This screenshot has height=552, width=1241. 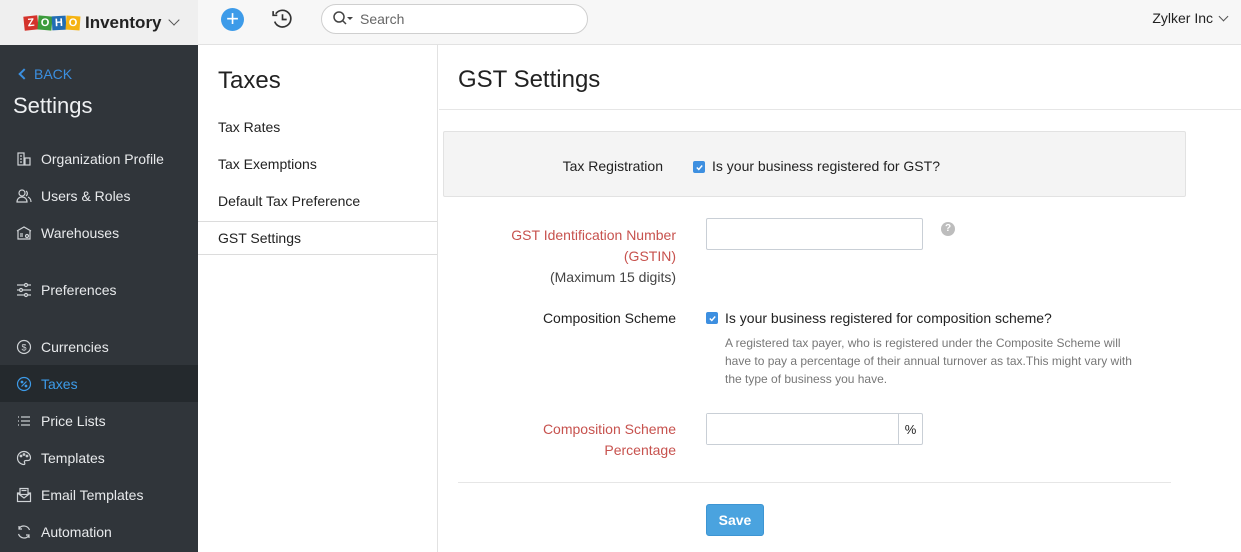 What do you see at coordinates (612, 277) in the screenshot?
I see `gstin-hint: (Maximum 15 digits)` at bounding box center [612, 277].